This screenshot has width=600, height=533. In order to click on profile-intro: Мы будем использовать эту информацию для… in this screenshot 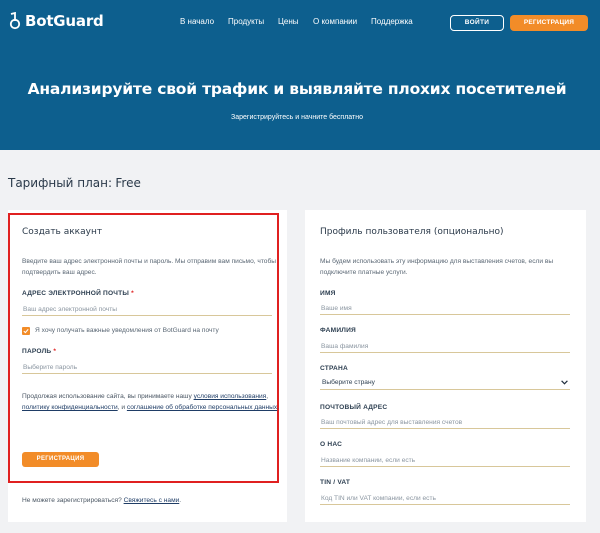, I will do `click(437, 267)`.